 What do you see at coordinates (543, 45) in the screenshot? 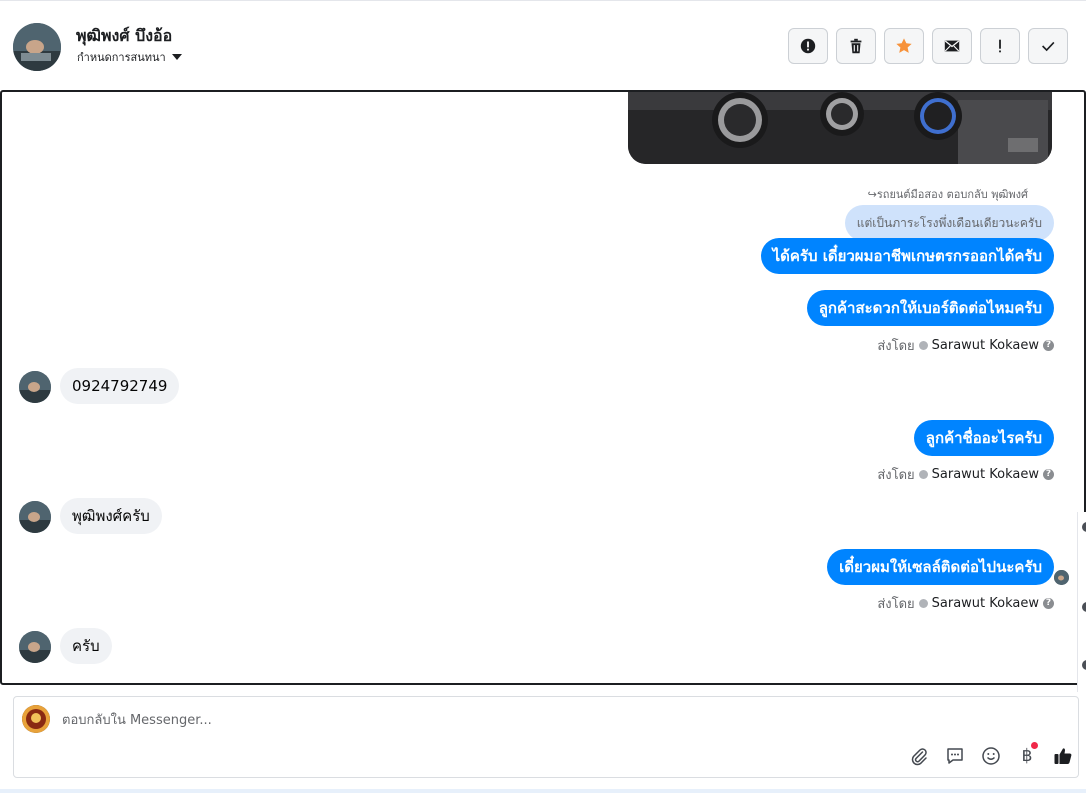
I see `conversation-header: พุฒิพงศ์ บึงอ้อ กำหนดการสนทนา` at bounding box center [543, 45].